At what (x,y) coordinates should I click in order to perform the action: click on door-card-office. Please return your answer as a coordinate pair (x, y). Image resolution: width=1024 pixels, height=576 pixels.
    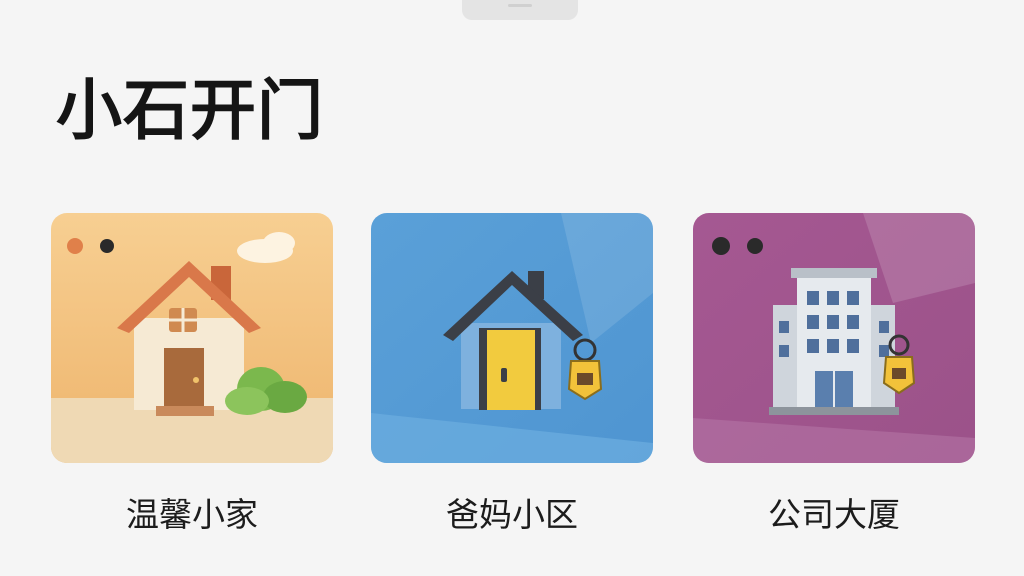
    Looking at the image, I should click on (834, 338).